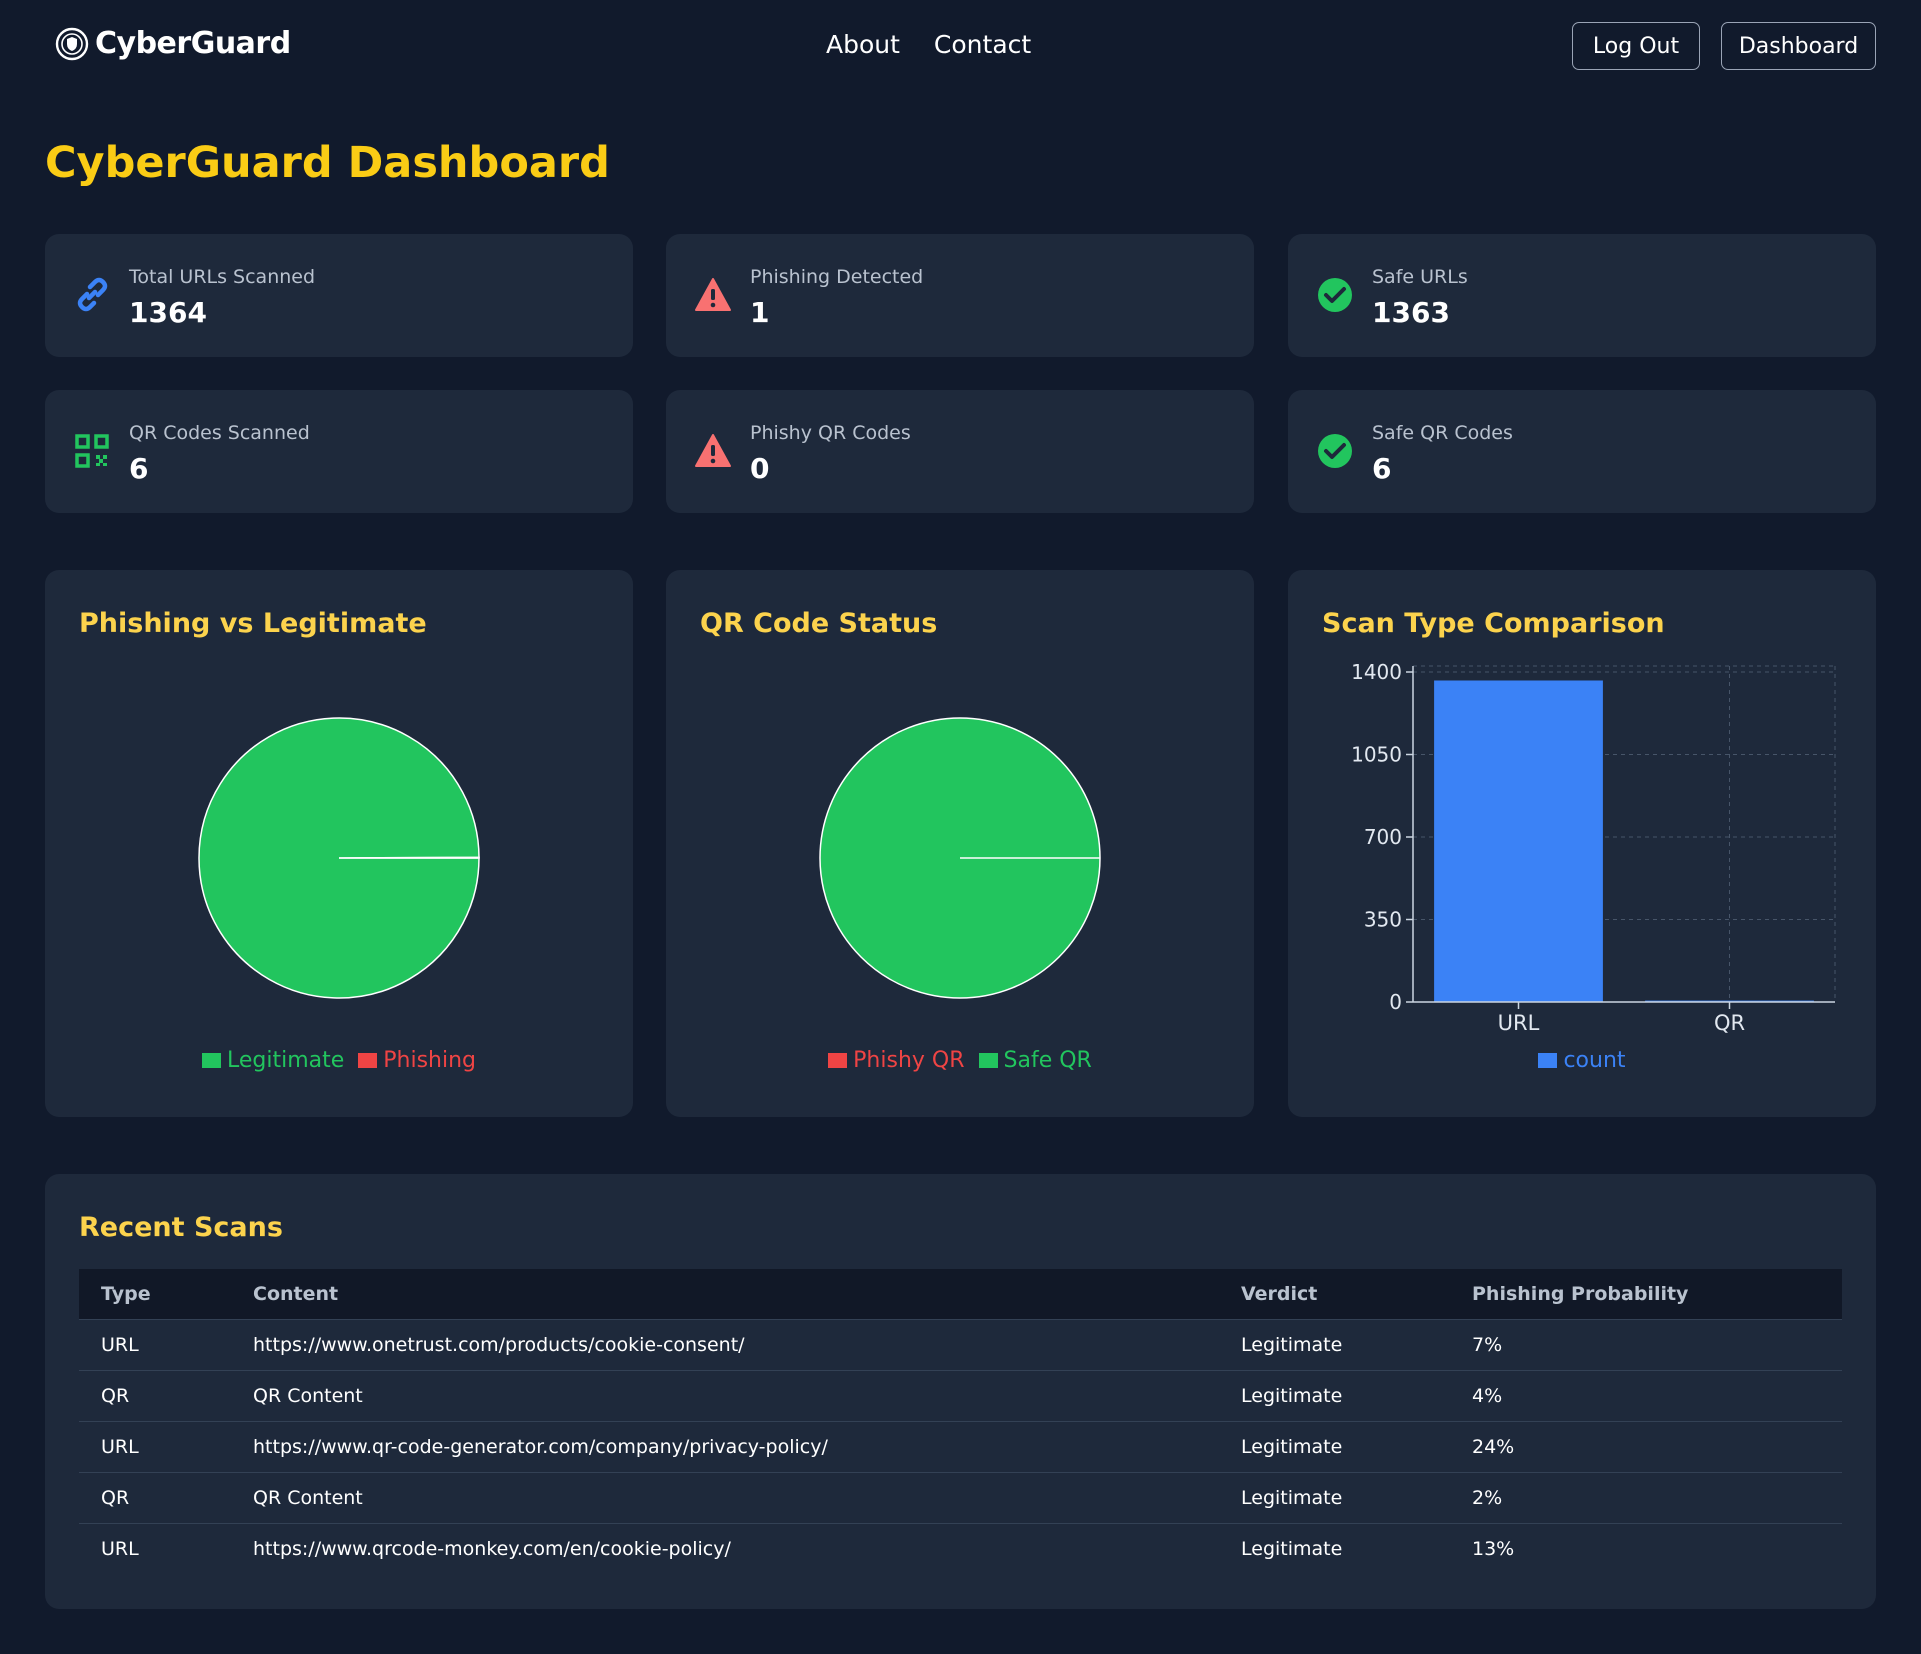 This screenshot has width=1921, height=1654. I want to click on section-title: Recent Scans, so click(181, 1227).